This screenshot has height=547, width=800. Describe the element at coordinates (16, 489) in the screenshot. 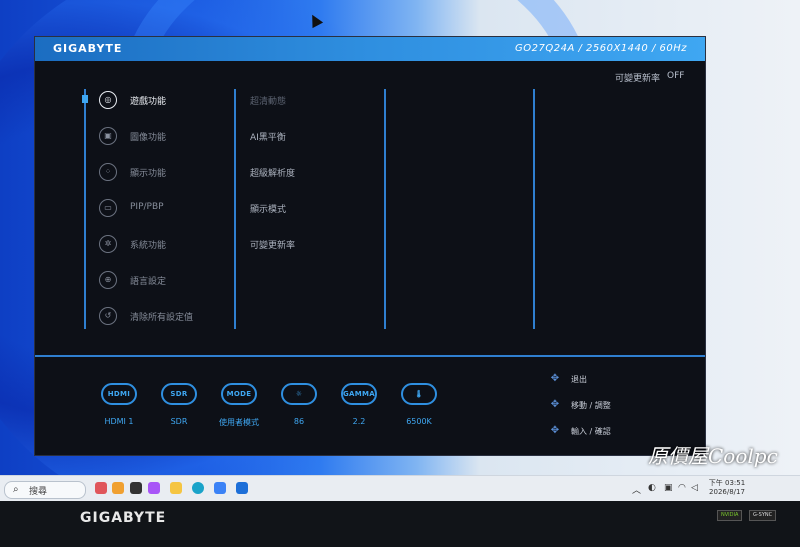

I see `search-icon: ⌕` at that location.